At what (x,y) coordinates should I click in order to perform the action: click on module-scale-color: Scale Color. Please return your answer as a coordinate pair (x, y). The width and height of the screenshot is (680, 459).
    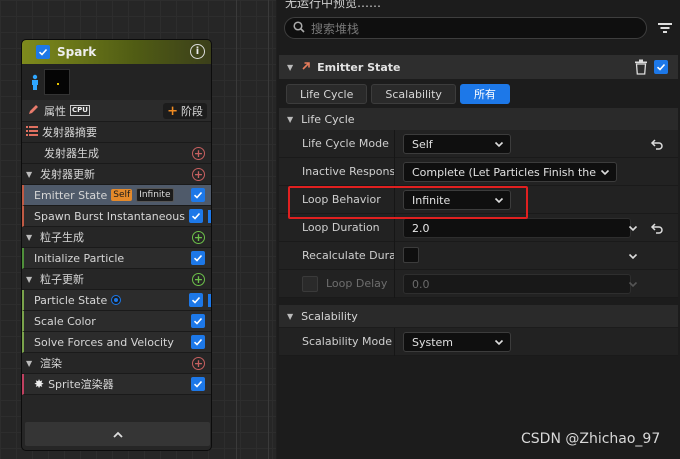
    Looking at the image, I should click on (116, 321).